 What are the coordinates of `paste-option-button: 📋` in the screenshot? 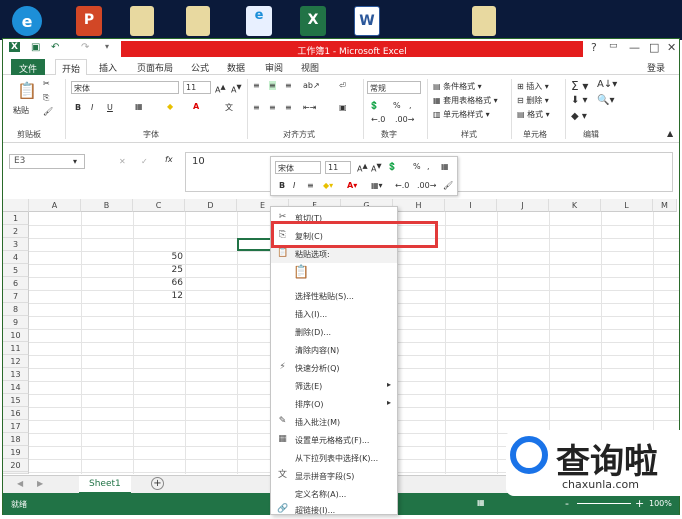 It's located at (334, 275).